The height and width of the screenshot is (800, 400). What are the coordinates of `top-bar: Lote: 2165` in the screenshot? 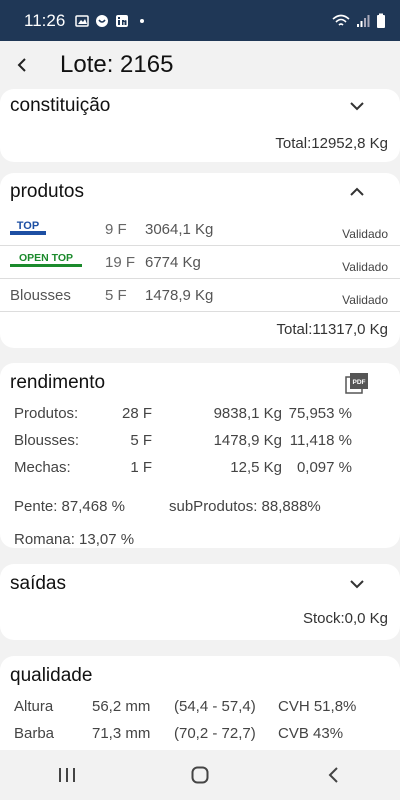 It's located at (200, 65).